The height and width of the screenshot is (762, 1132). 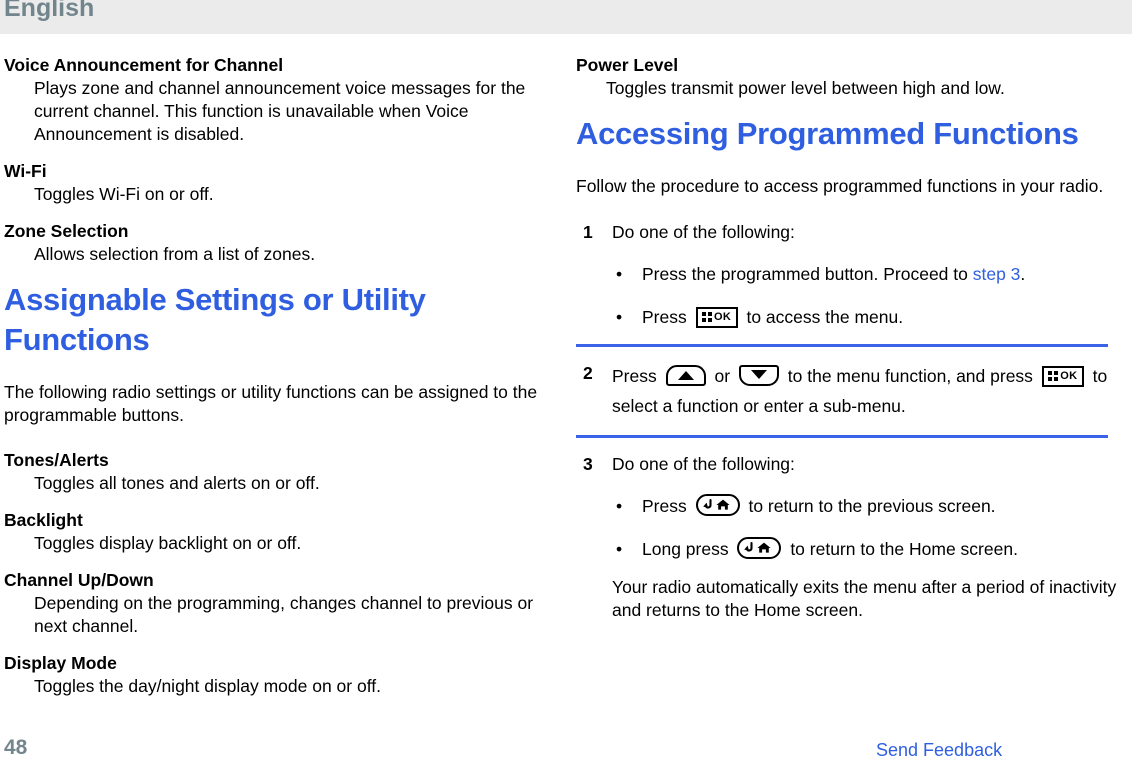 I want to click on step-text-part: Press, so click(x=637, y=376).